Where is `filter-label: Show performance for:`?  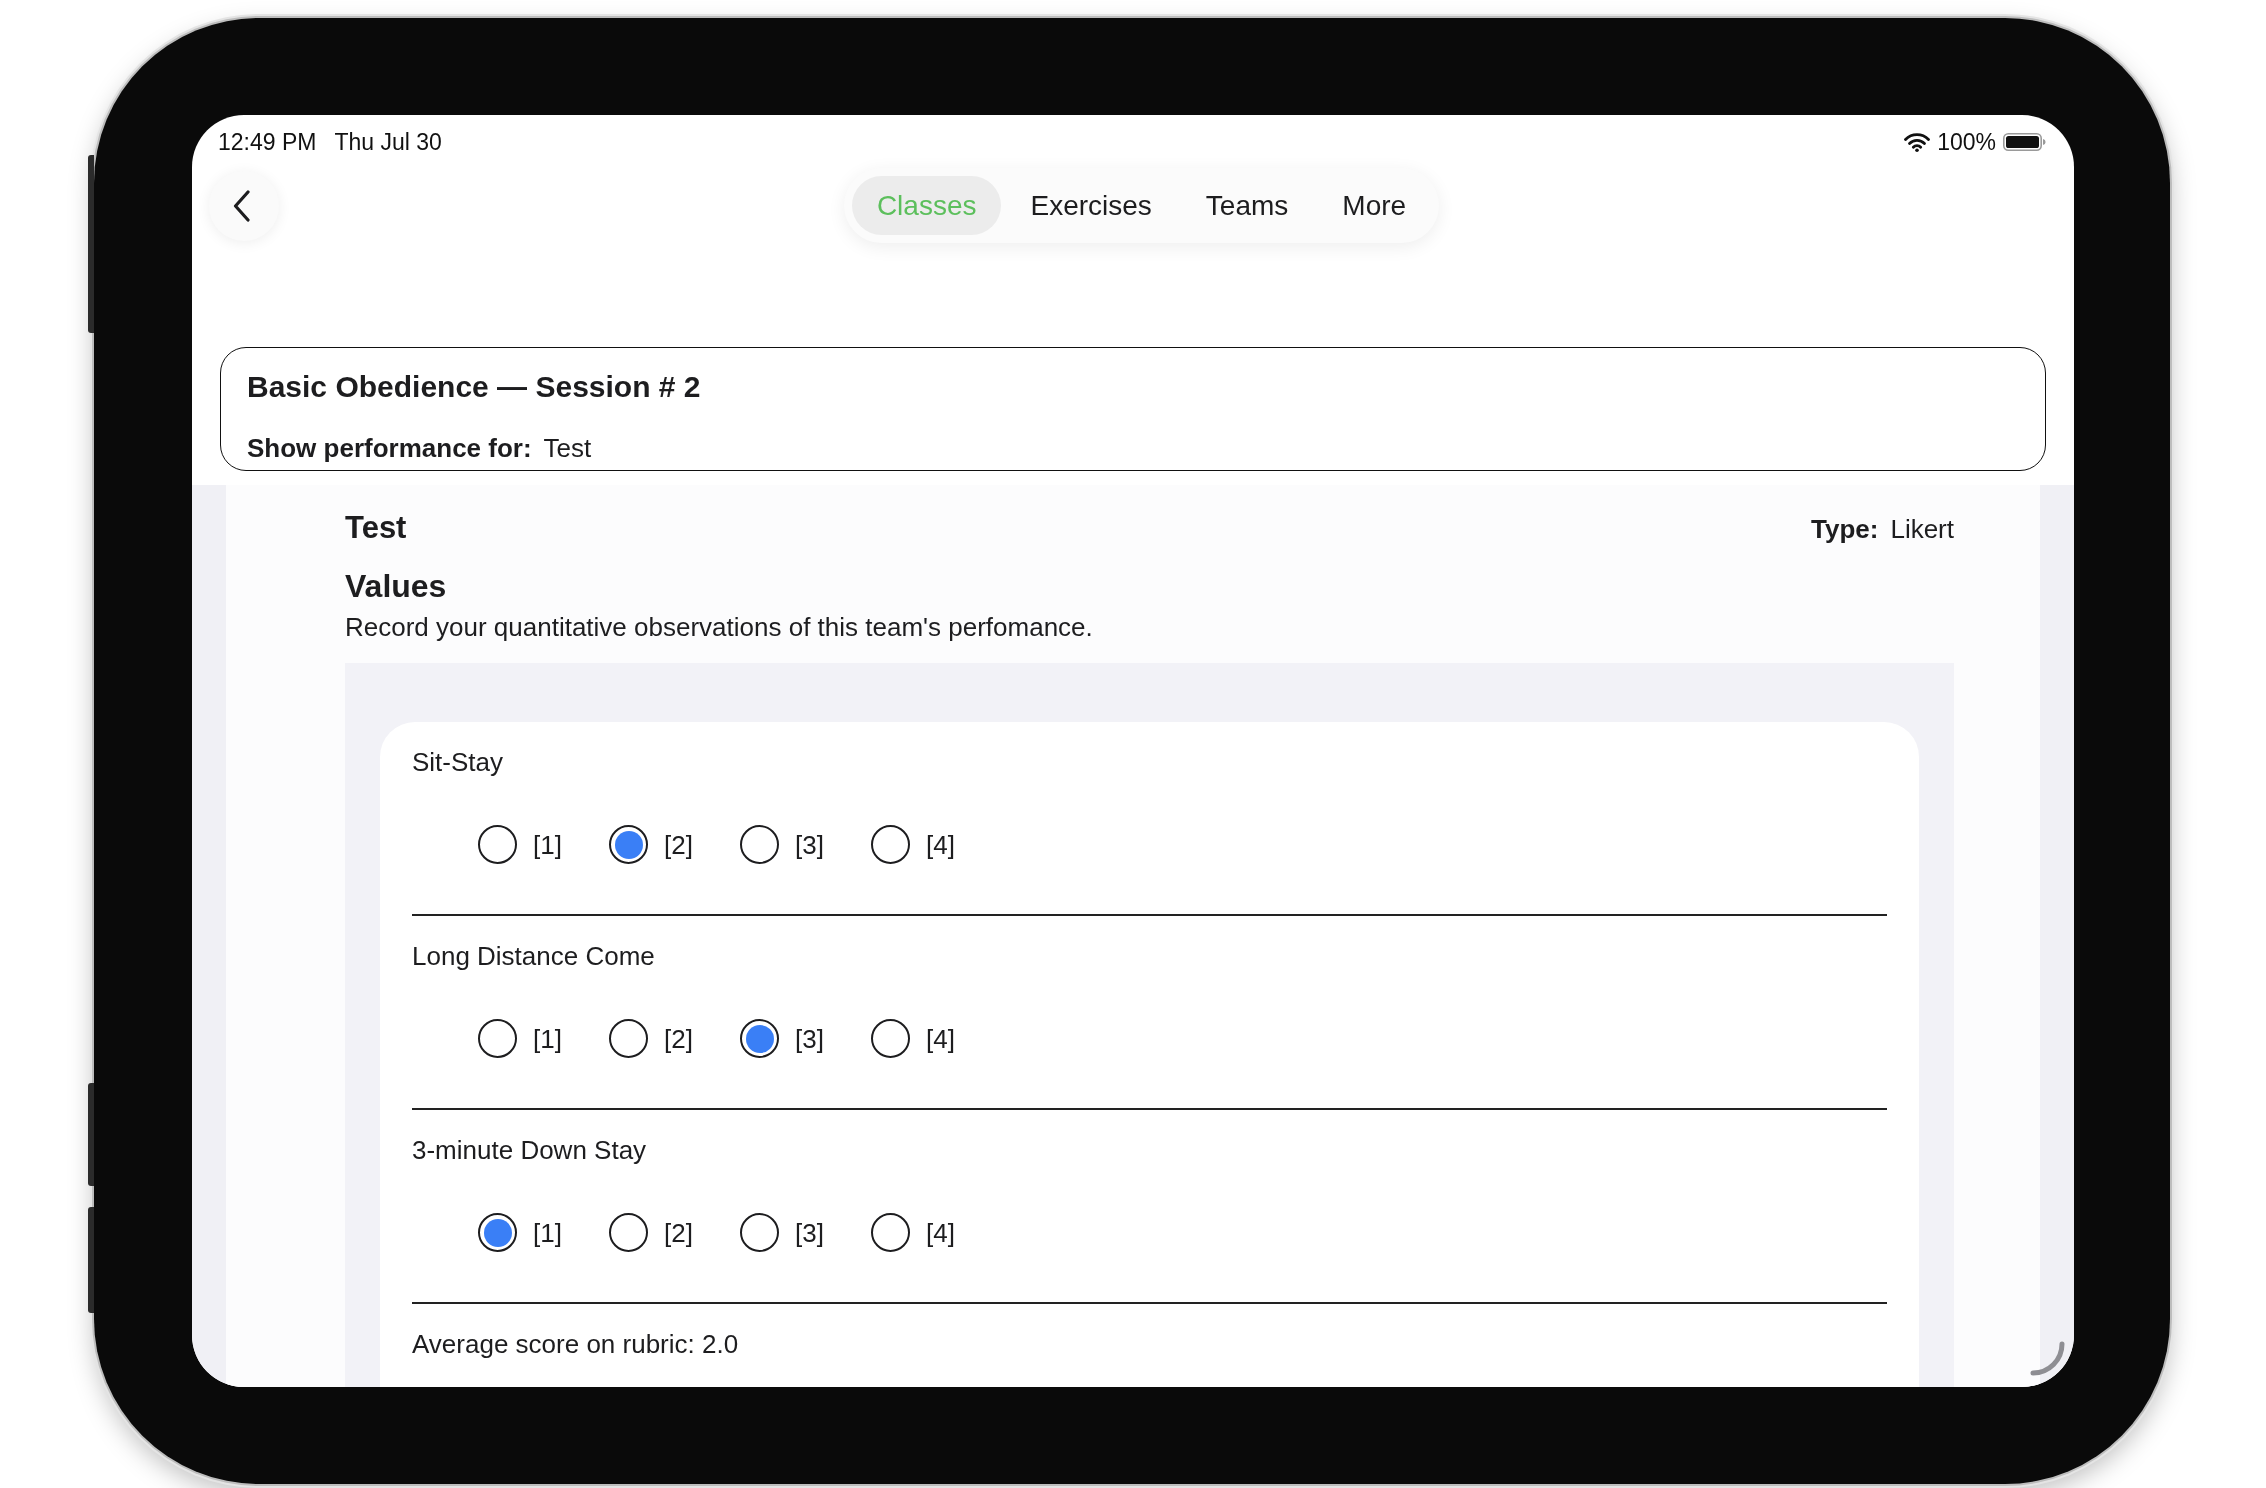 filter-label: Show performance for: is located at coordinates (389, 448).